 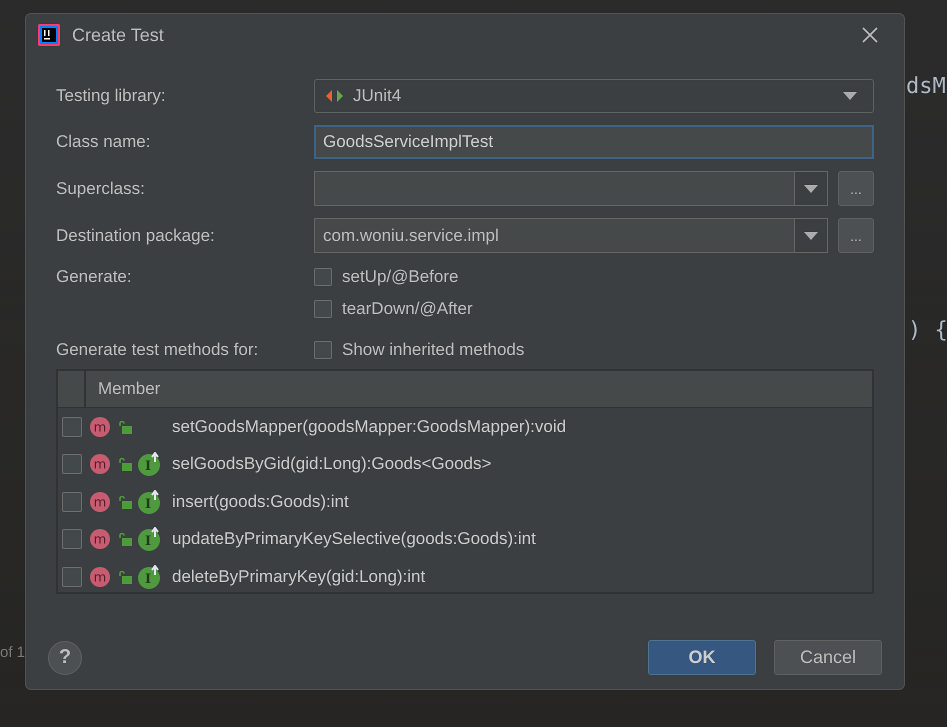 What do you see at coordinates (393, 309) in the screenshot?
I see `generate-checkbox: tearDown/@After` at bounding box center [393, 309].